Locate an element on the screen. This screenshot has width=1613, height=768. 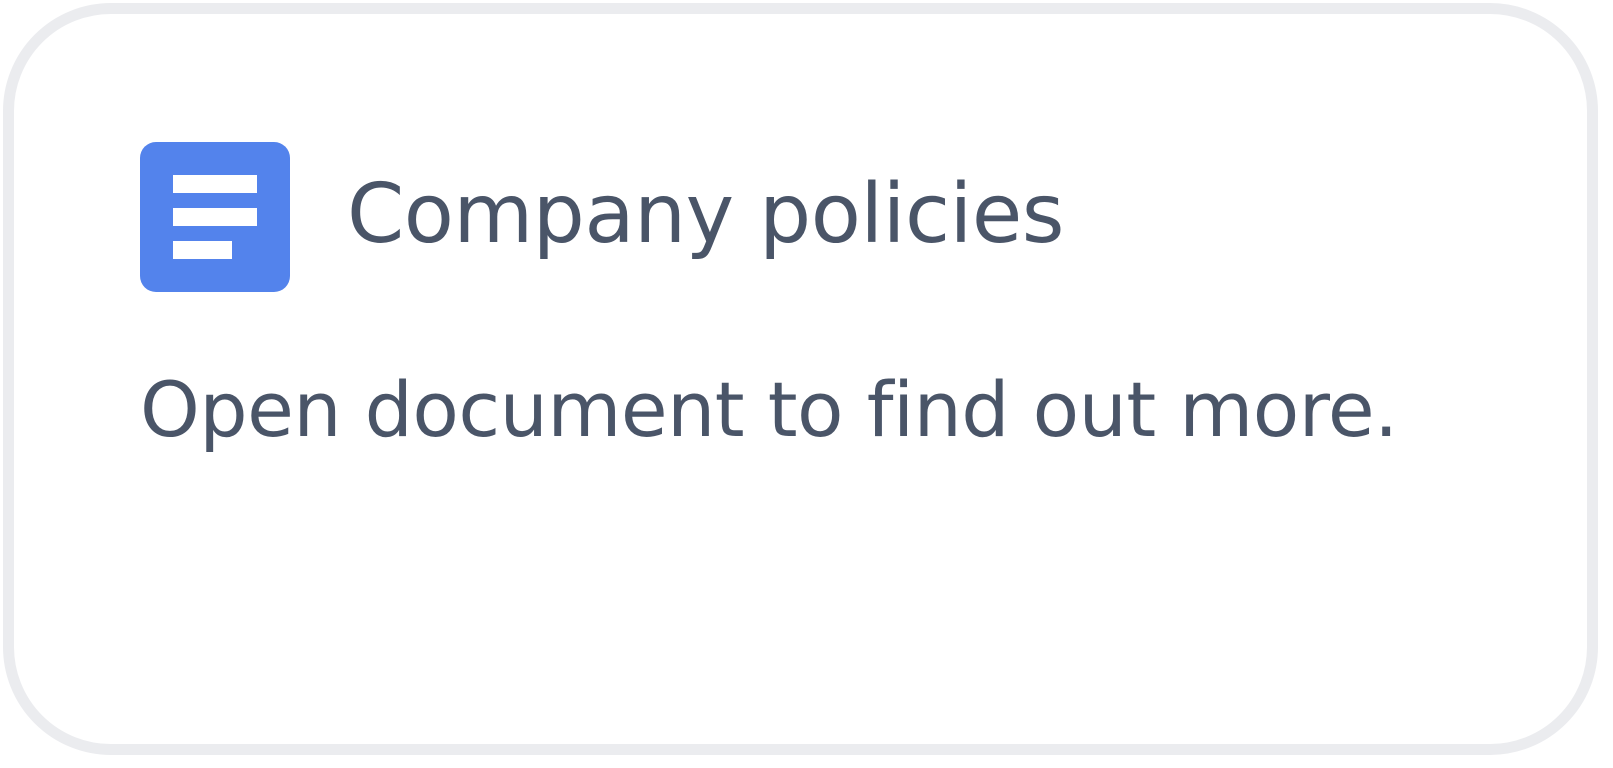
card-title: Company policies is located at coordinates (706, 214).